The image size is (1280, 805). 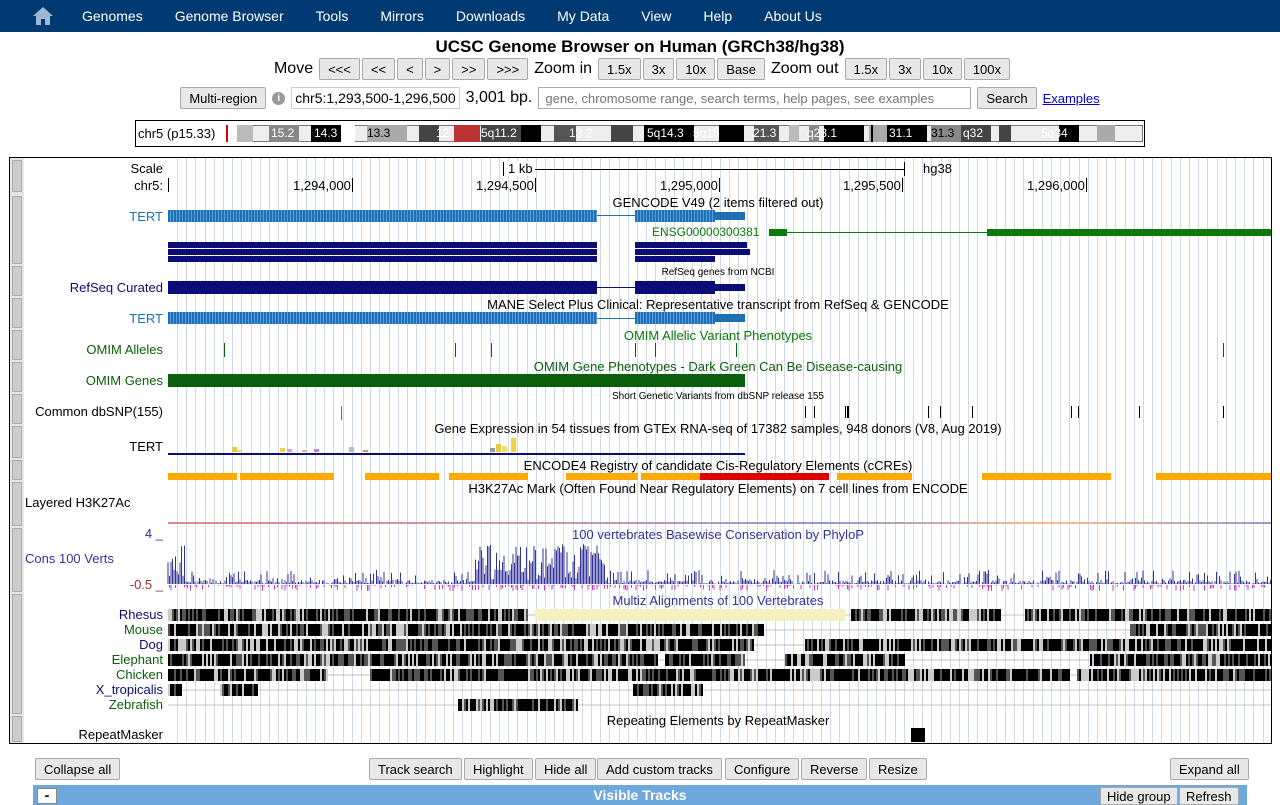 What do you see at coordinates (705, 232) in the screenshot?
I see `gene-ensg-label: ENSG00000300381` at bounding box center [705, 232].